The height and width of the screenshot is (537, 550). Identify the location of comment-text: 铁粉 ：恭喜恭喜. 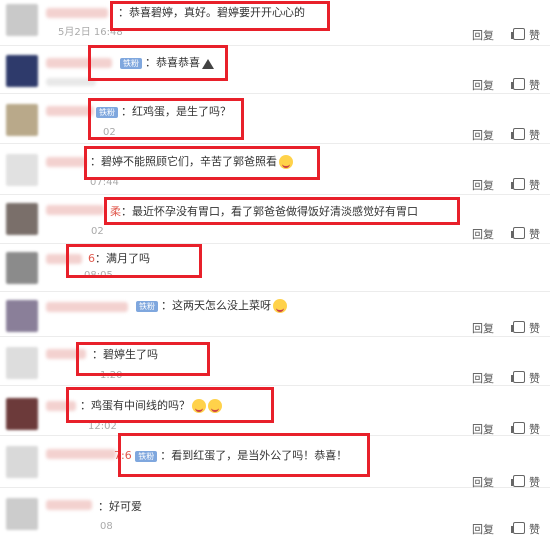
(167, 63).